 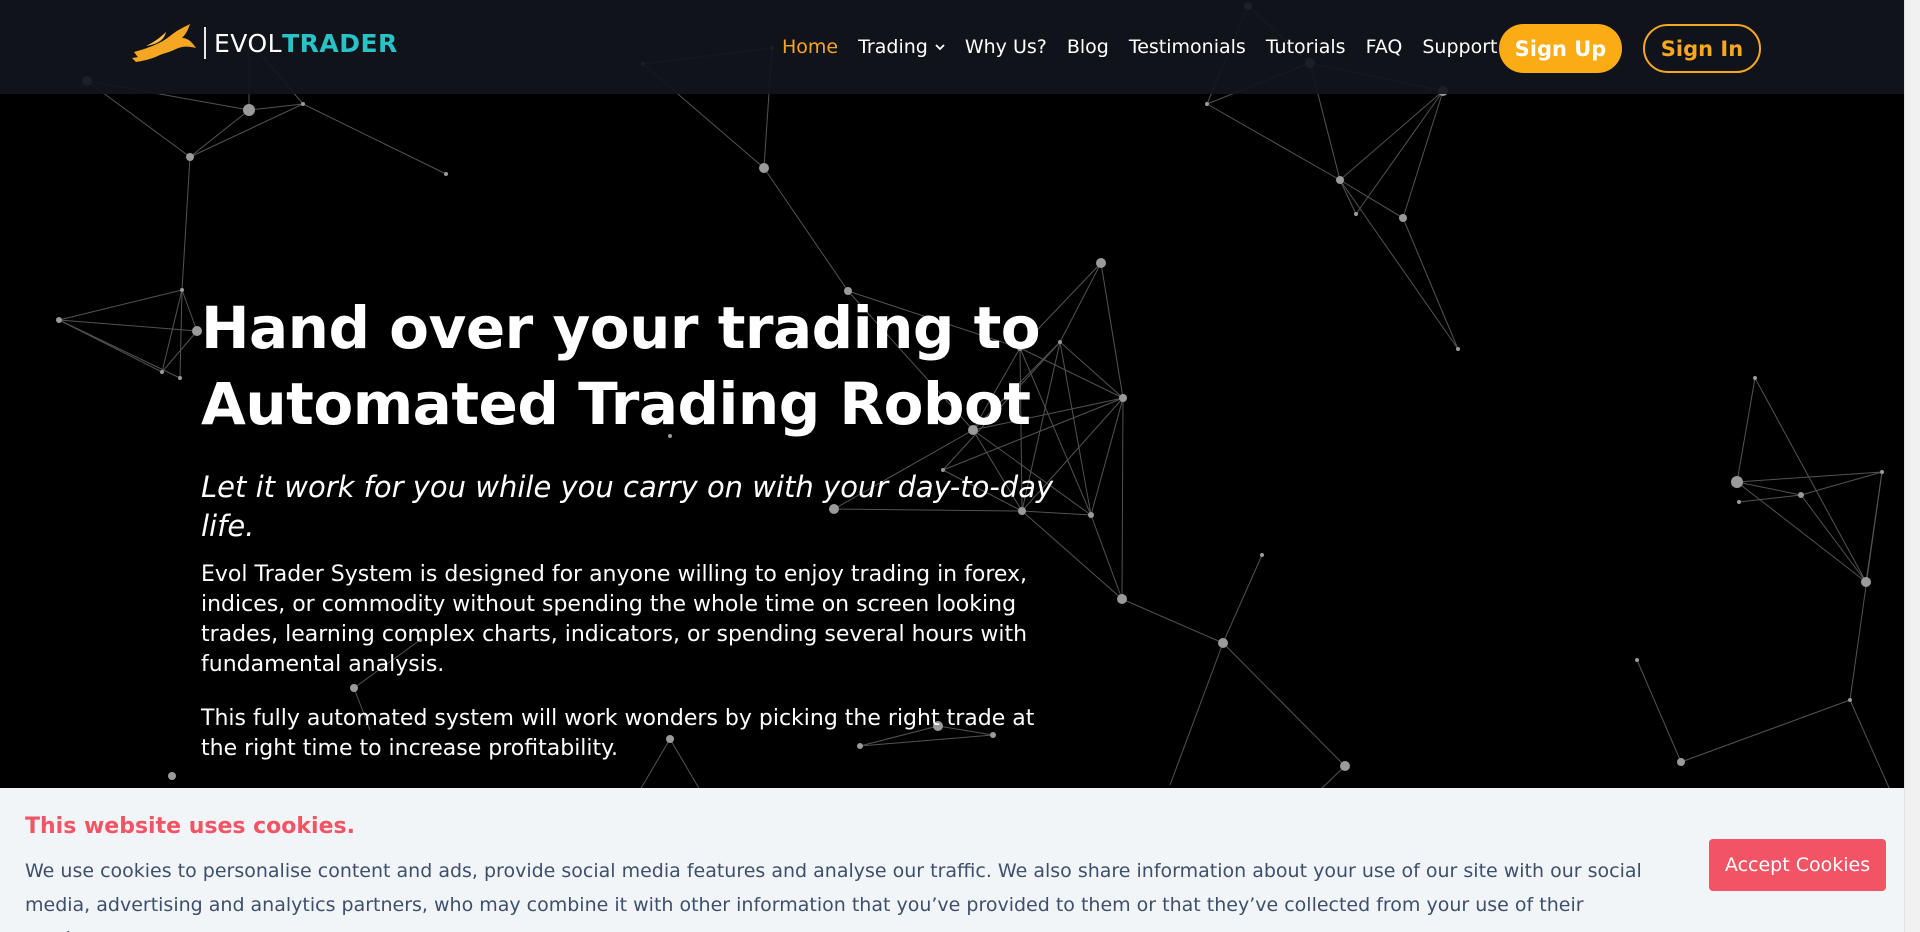 What do you see at coordinates (190, 826) in the screenshot?
I see `cookie-banner-title: This website uses cookies.` at bounding box center [190, 826].